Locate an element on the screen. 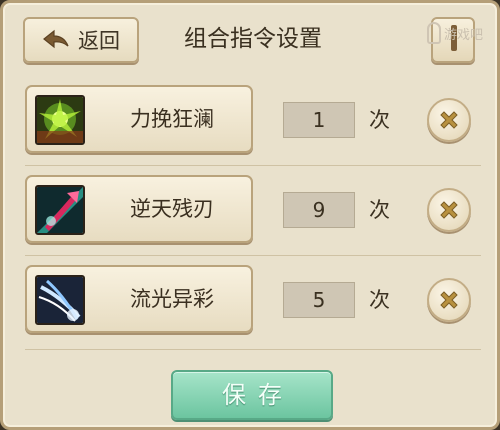  save-button: 保存 is located at coordinates (252, 395).